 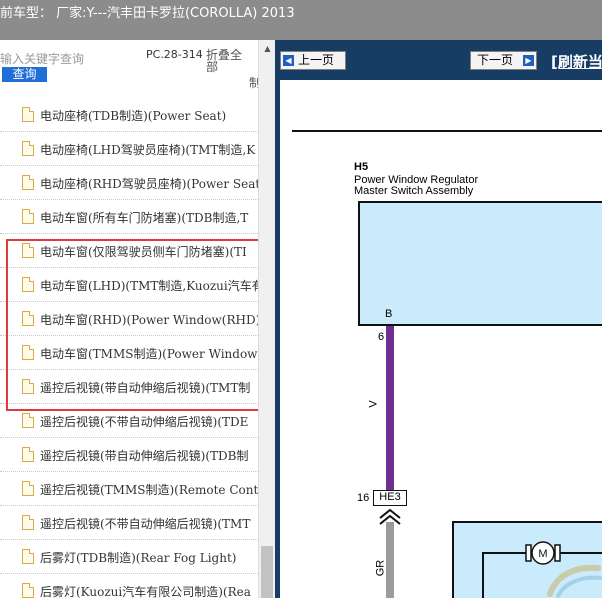 I want to click on tree-item-label: 电动车窗(LHD)(TMT制造,Kuozui汽车有, so click(x=149, y=286).